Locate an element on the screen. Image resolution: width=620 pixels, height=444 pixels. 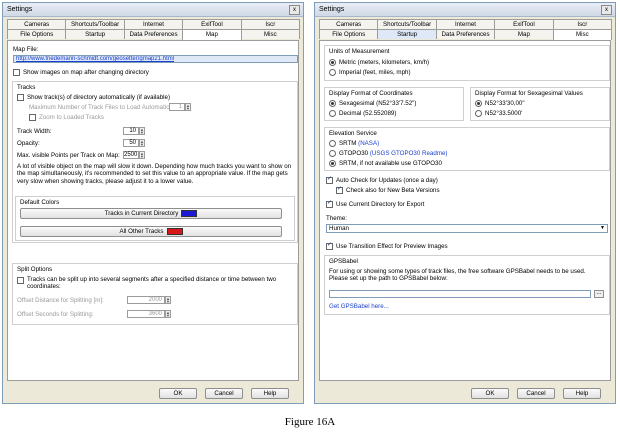
units-imperial-option: Imperial (feet, miles, mph) is located at coordinates (370, 72).